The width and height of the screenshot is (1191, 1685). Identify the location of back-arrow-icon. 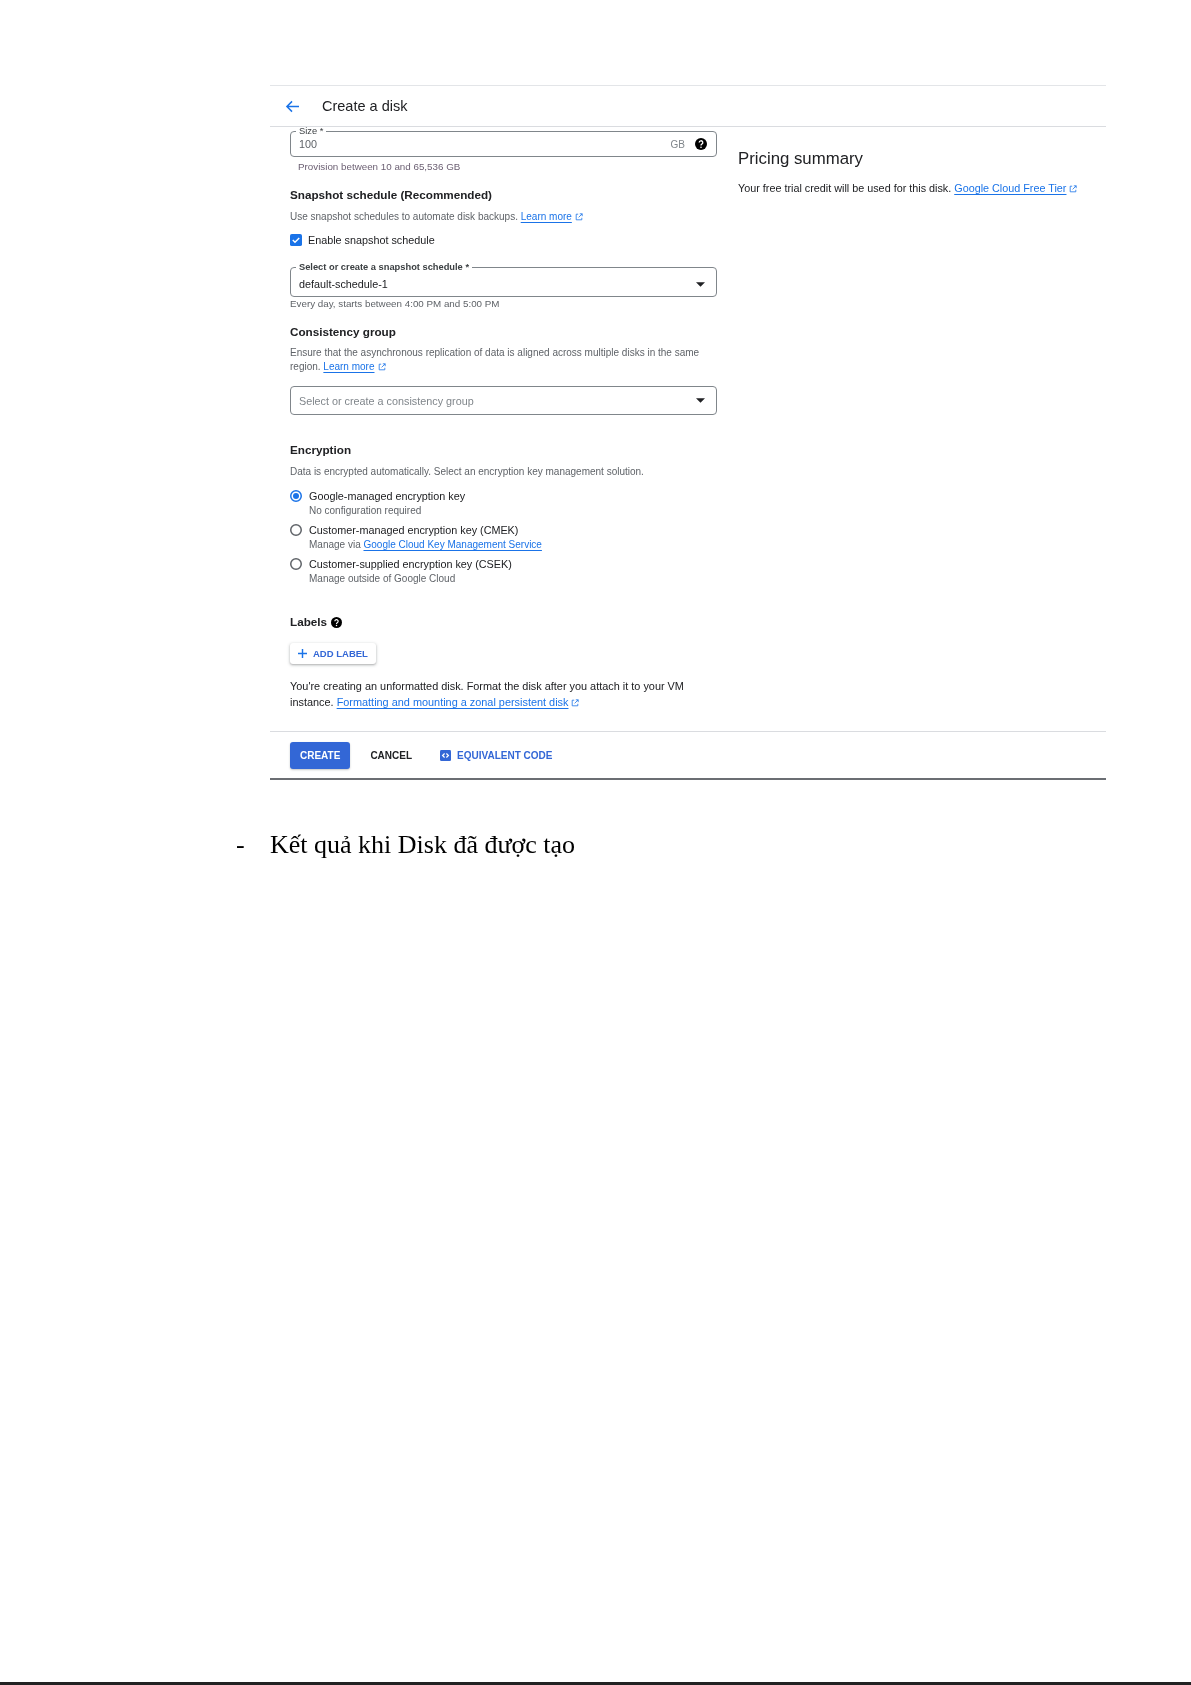
(292, 106).